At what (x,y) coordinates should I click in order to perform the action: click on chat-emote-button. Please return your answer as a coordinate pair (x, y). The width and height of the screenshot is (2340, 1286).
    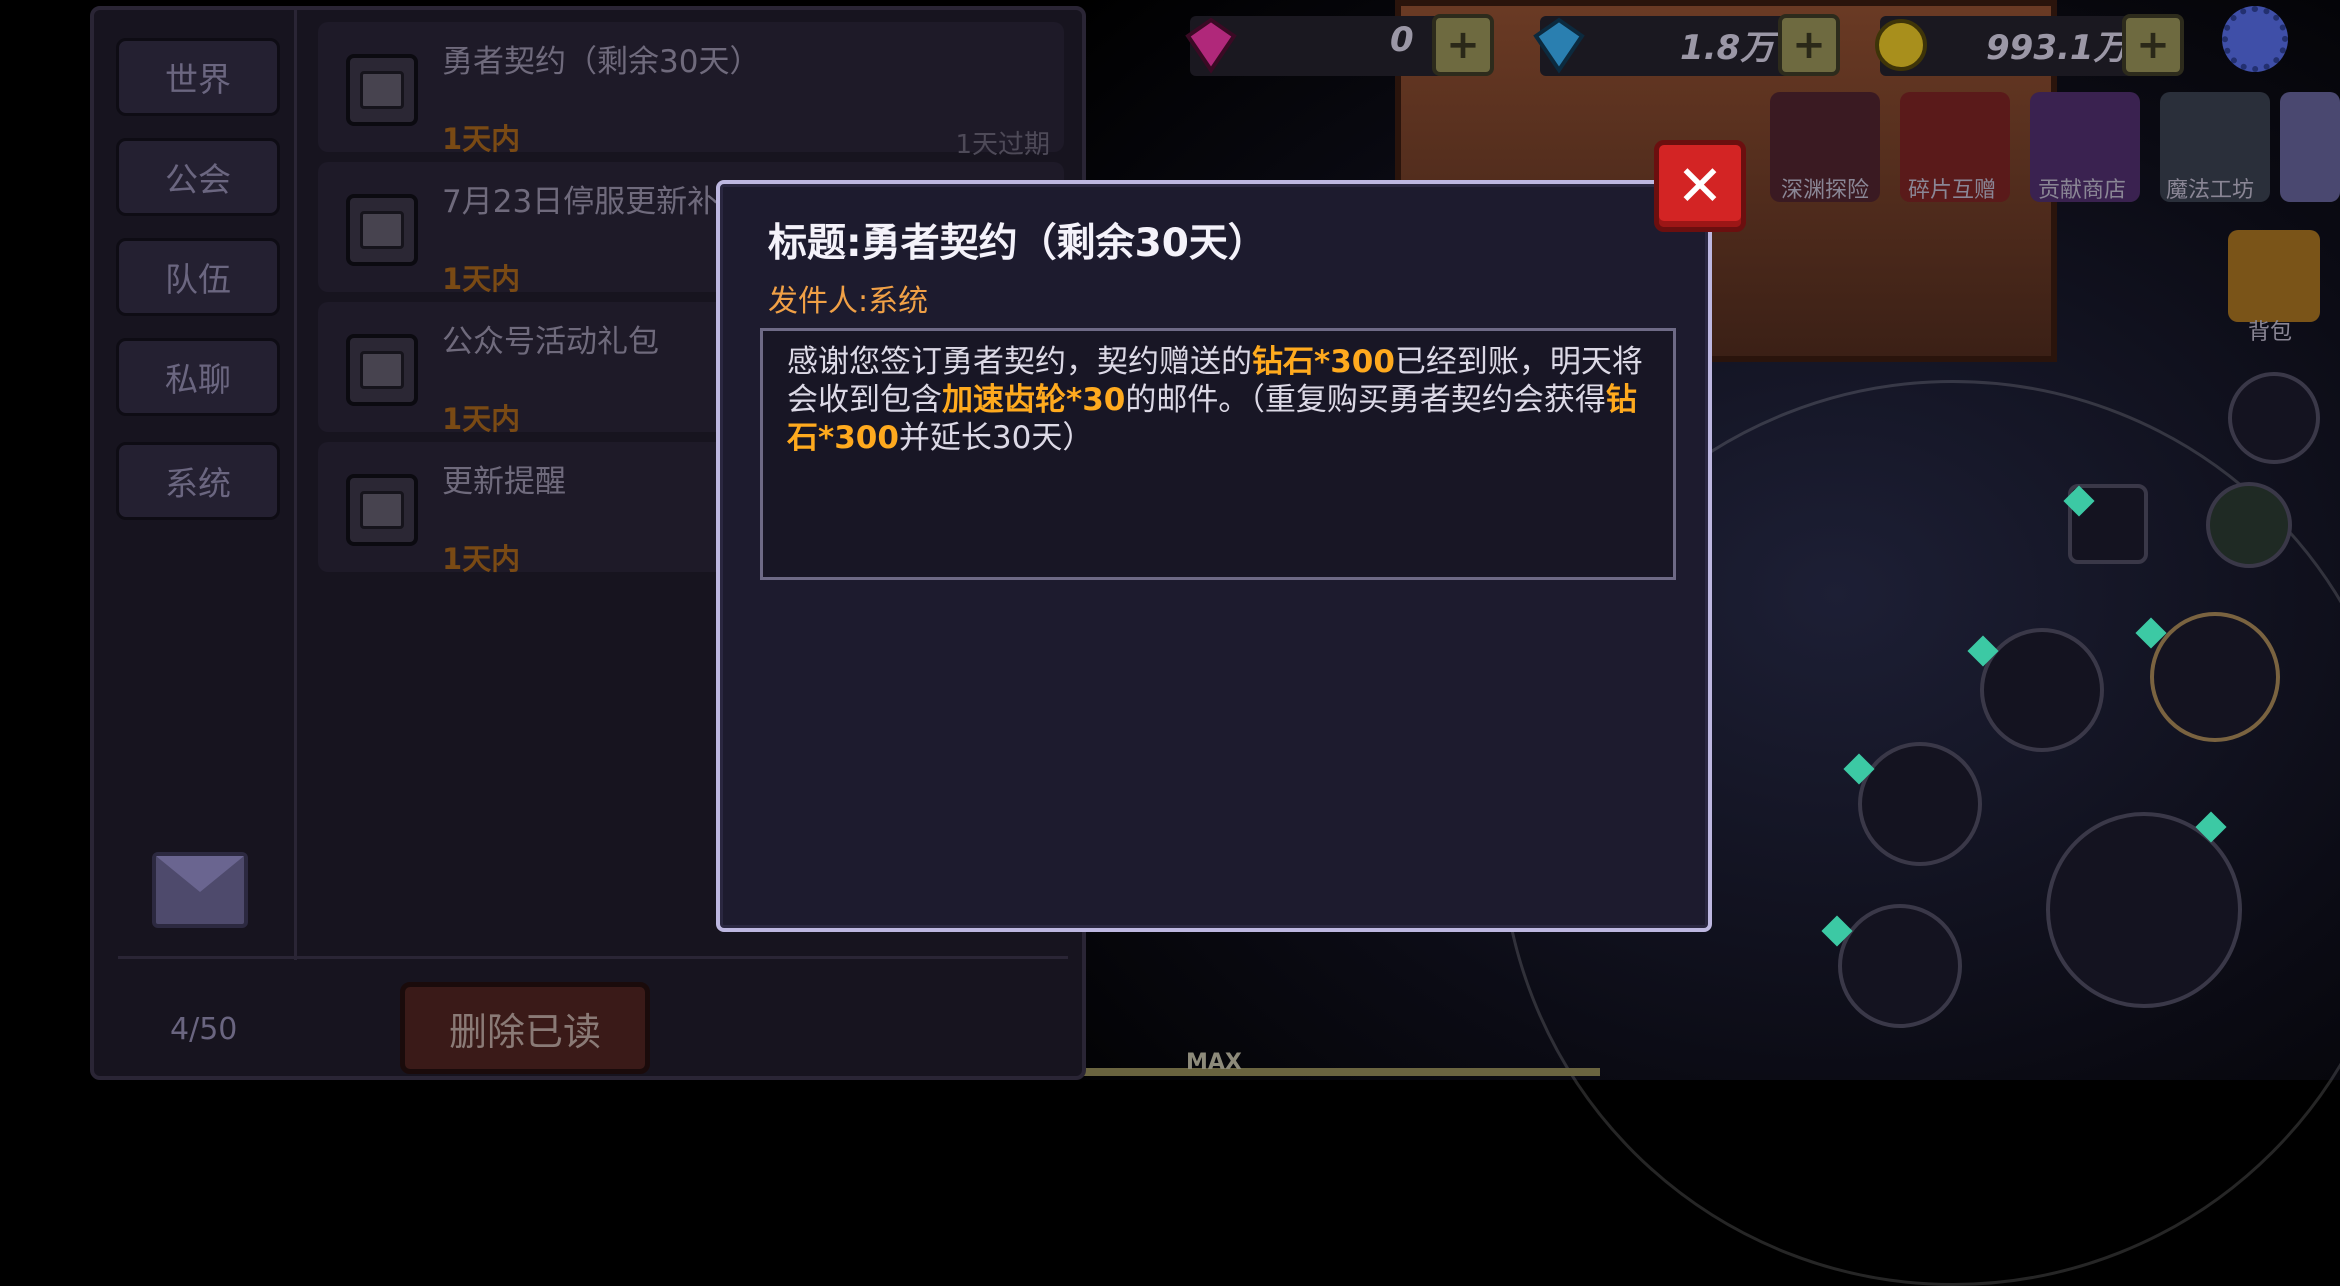
    Looking at the image, I should click on (2249, 525).